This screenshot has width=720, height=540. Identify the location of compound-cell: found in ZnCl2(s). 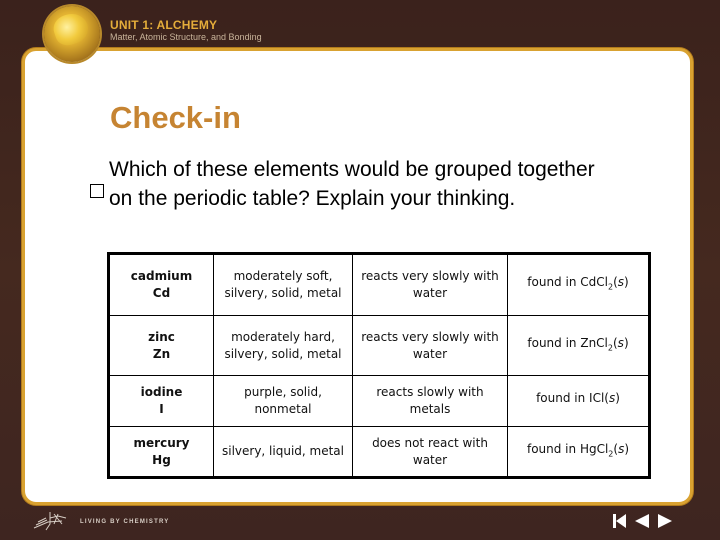
(578, 345).